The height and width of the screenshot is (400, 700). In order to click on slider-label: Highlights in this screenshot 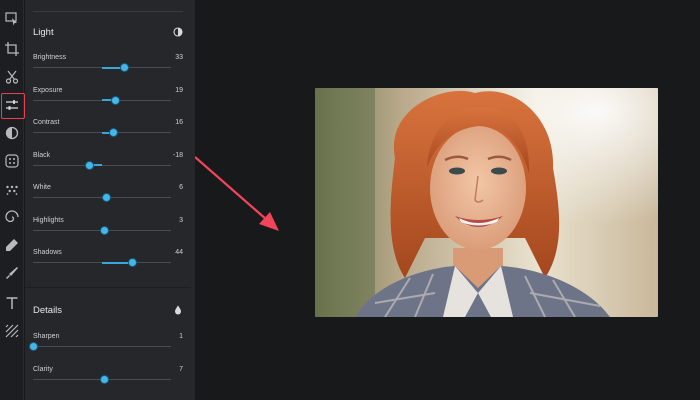, I will do `click(48, 220)`.